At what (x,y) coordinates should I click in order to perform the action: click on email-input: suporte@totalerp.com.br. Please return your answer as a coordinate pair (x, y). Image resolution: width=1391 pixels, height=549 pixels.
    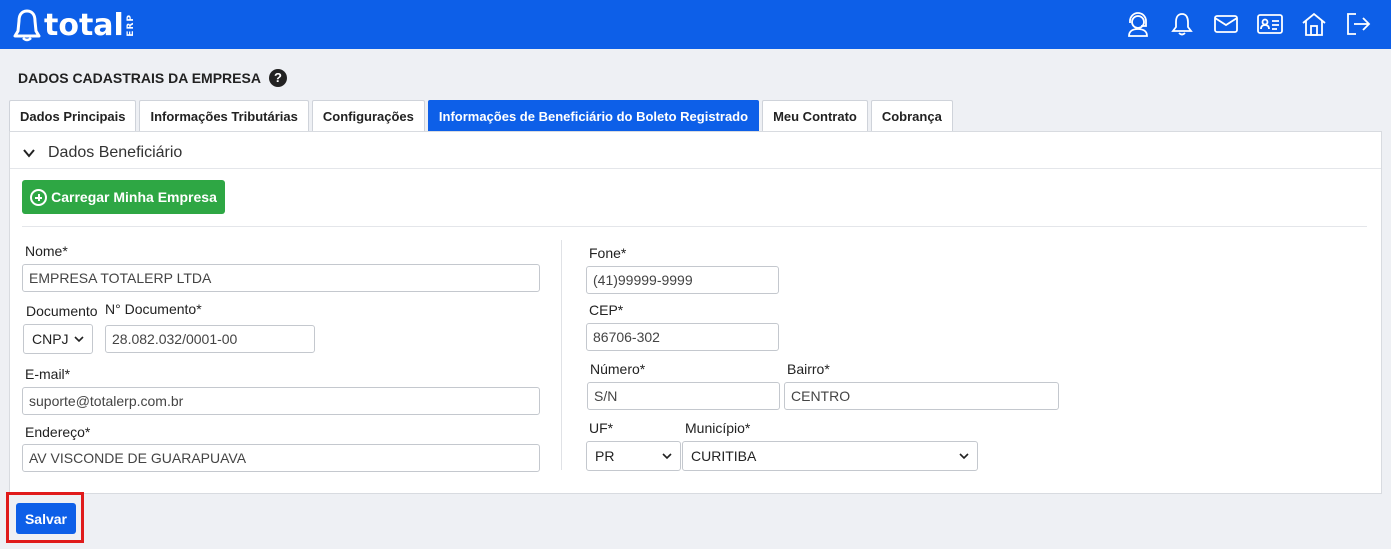
    Looking at the image, I should click on (281, 401).